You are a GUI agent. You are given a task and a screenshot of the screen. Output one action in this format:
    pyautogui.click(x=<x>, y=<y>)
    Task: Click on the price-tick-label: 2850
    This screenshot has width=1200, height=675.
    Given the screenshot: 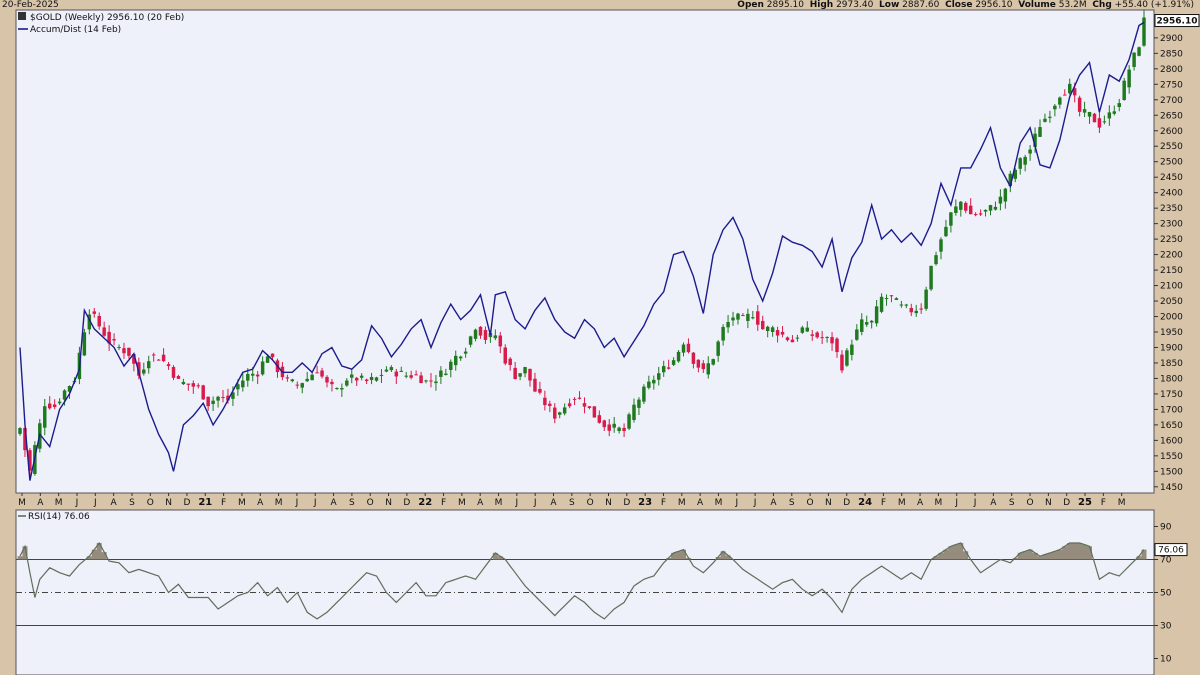 What is the action you would take?
    pyautogui.click(x=1171, y=54)
    